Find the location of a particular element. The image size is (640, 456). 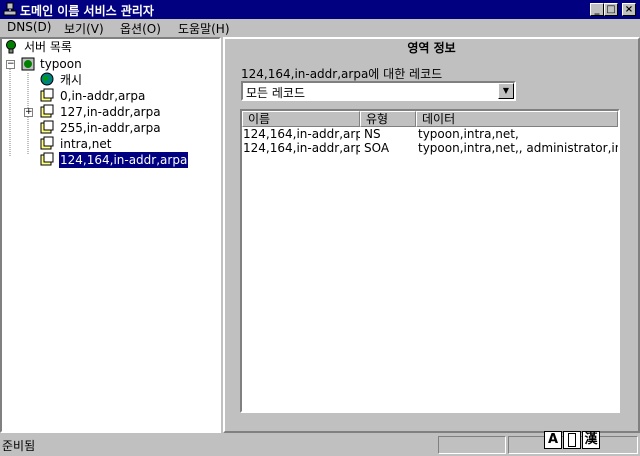

column-header-name: 이름 is located at coordinates (301, 119).